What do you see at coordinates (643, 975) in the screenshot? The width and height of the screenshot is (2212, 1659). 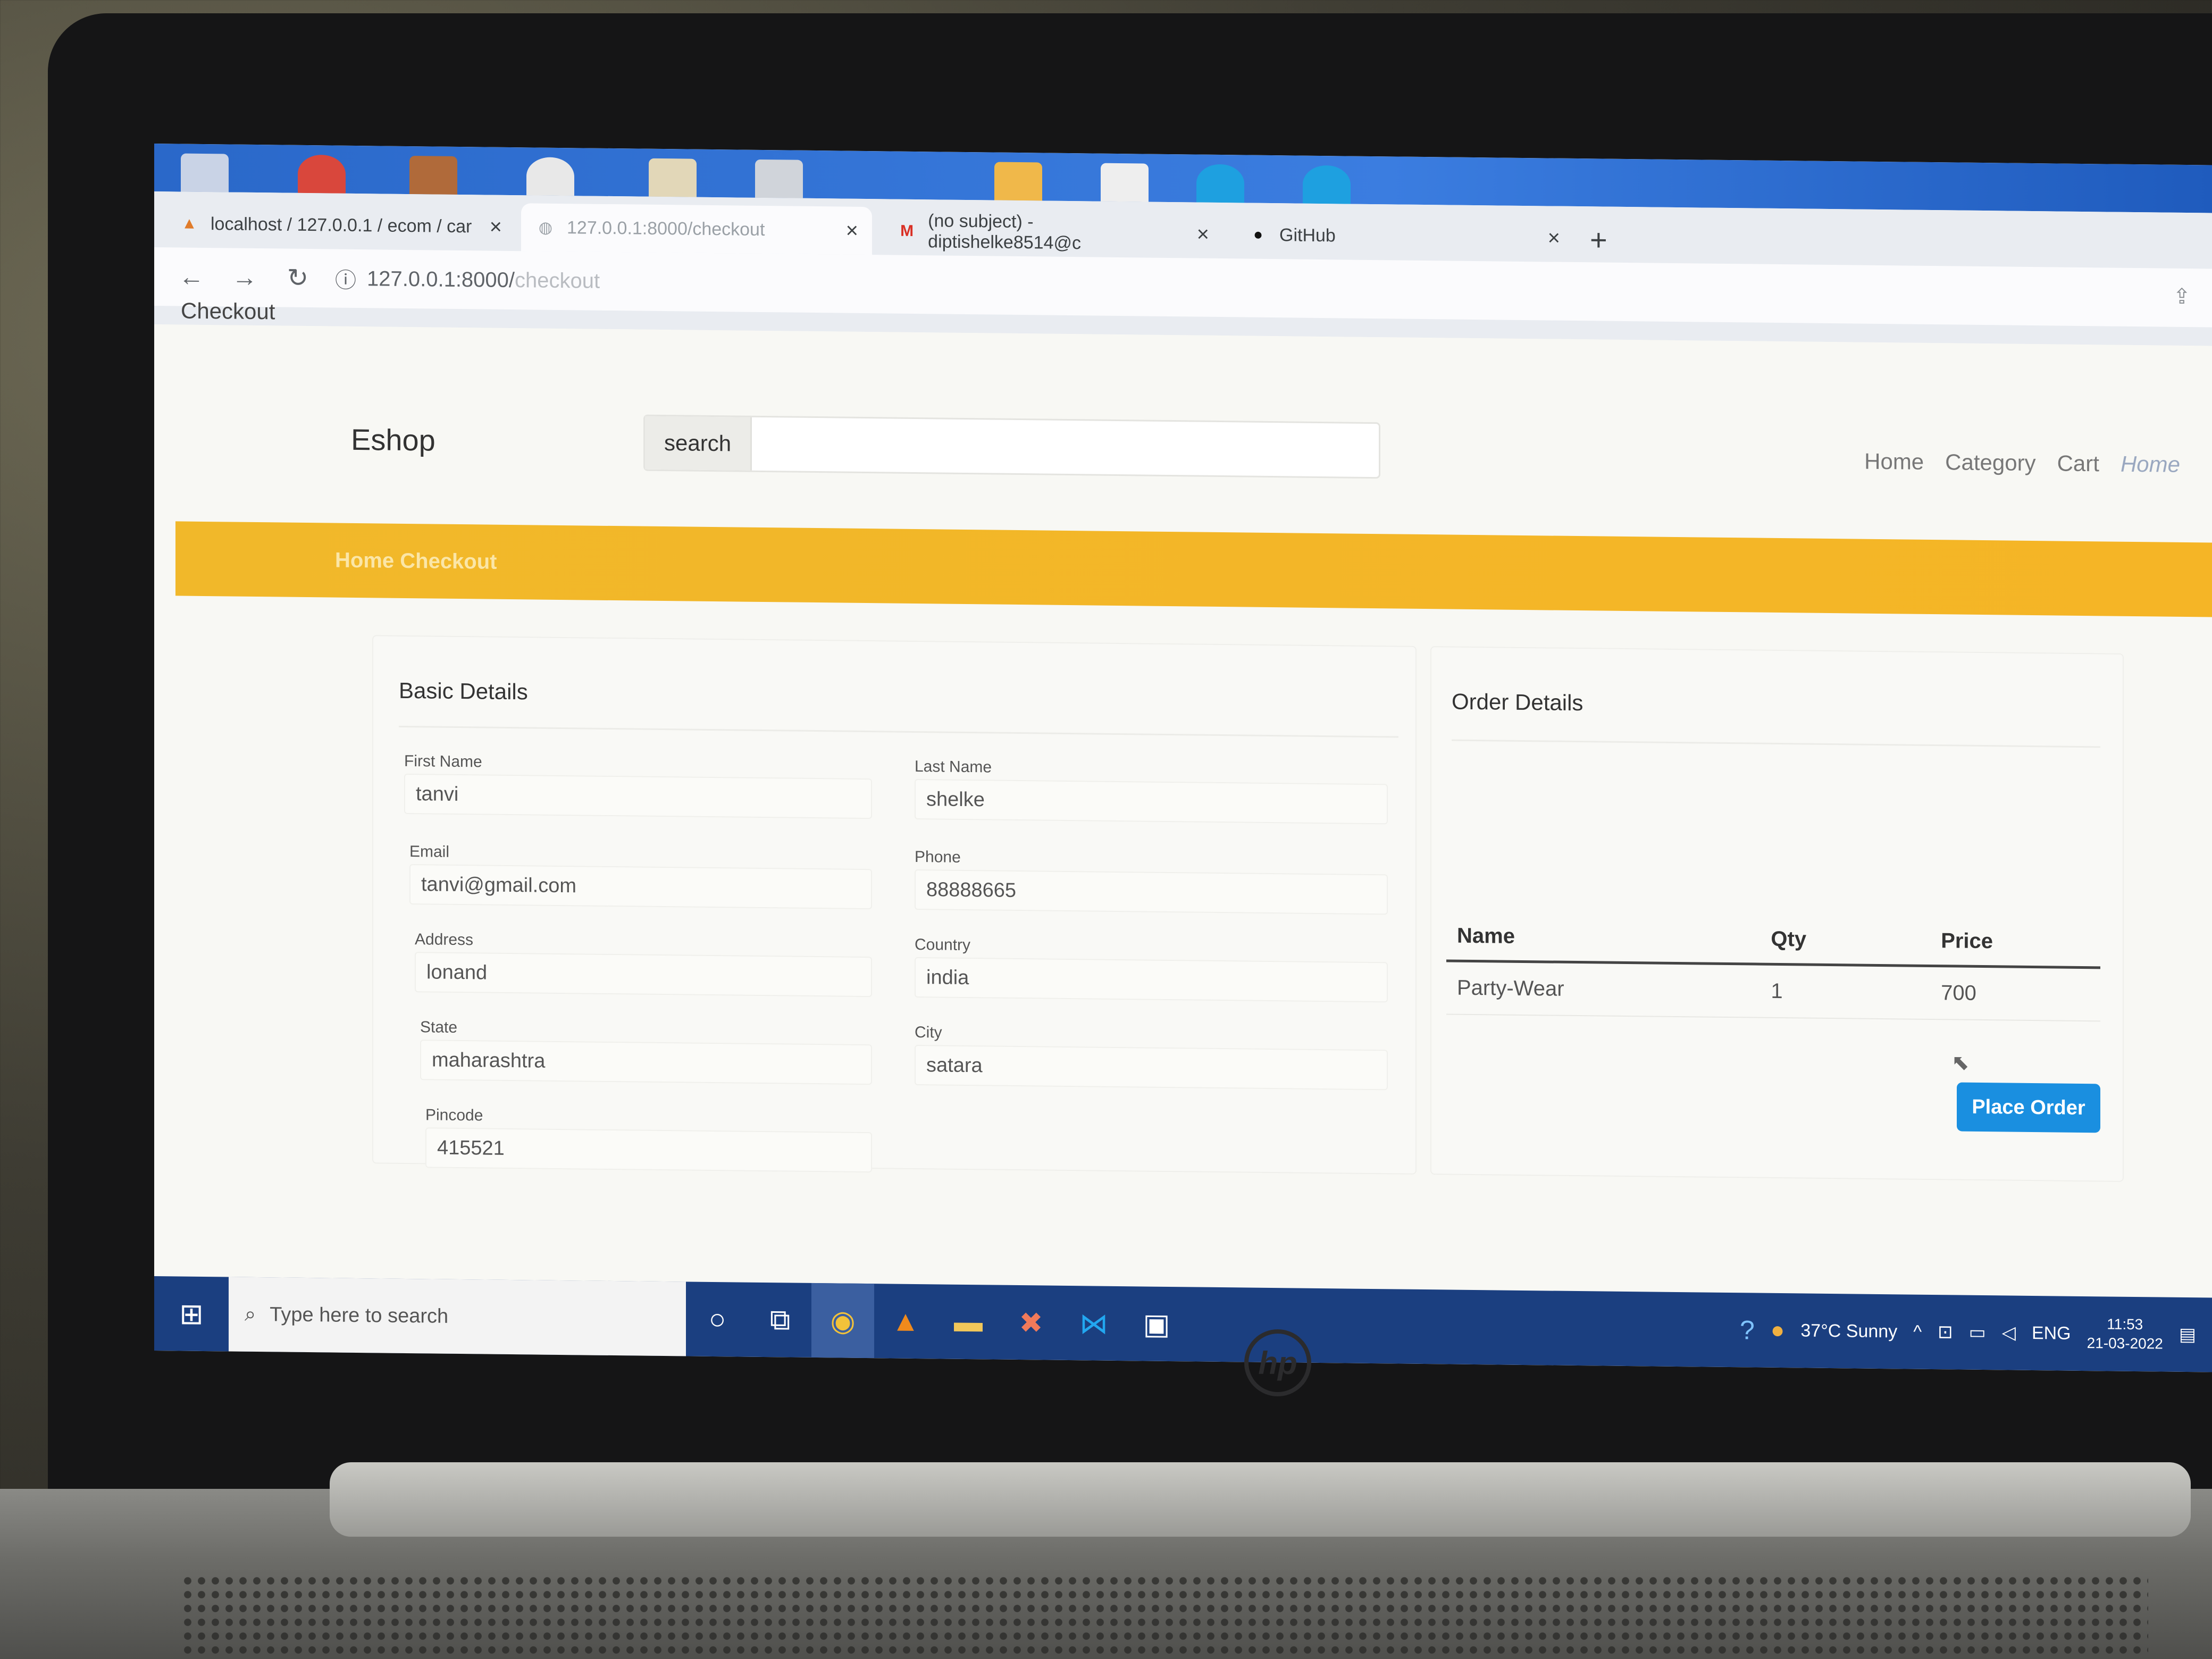 I see `address-input: lonand` at bounding box center [643, 975].